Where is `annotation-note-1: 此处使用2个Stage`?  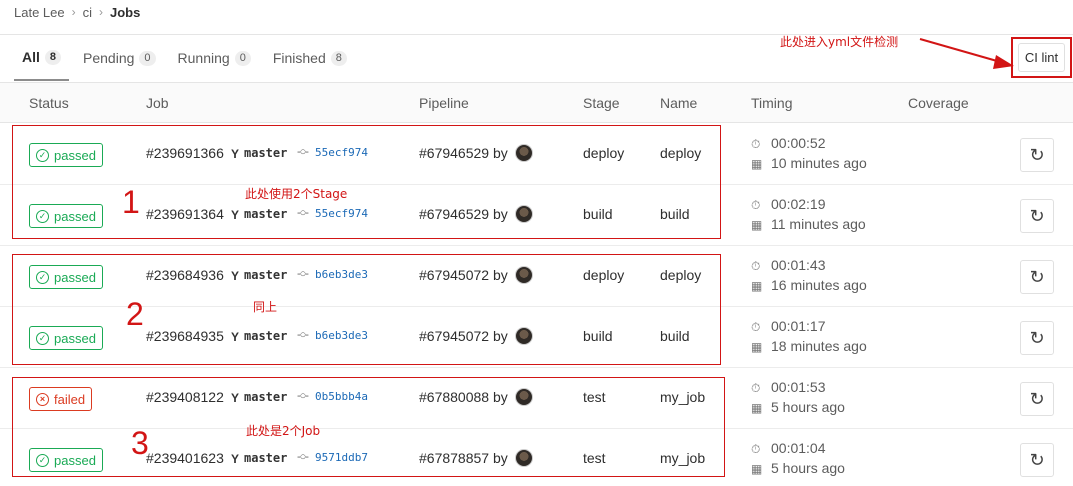 annotation-note-1: 此处使用2个Stage is located at coordinates (296, 194).